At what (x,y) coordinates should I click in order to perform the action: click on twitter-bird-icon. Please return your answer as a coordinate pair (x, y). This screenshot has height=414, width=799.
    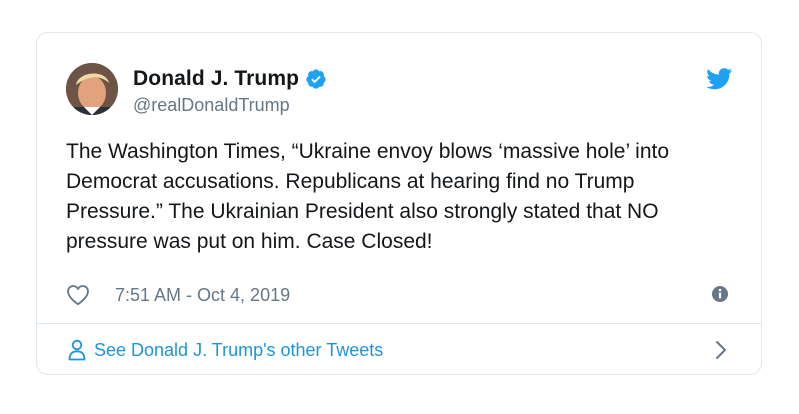
    Looking at the image, I should click on (719, 79).